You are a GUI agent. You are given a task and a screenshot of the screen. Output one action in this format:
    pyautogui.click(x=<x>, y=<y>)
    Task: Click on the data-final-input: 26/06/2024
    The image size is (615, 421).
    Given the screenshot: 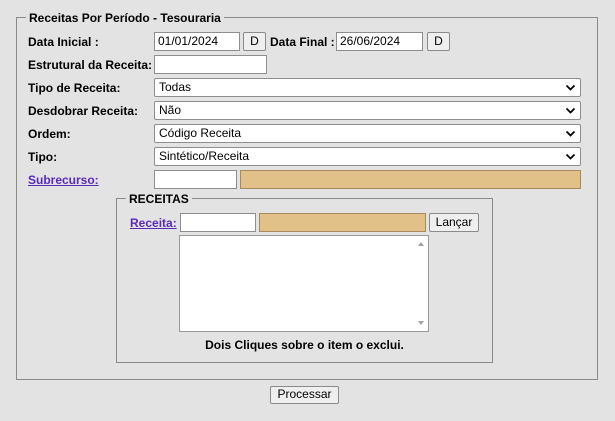 What is the action you would take?
    pyautogui.click(x=379, y=41)
    